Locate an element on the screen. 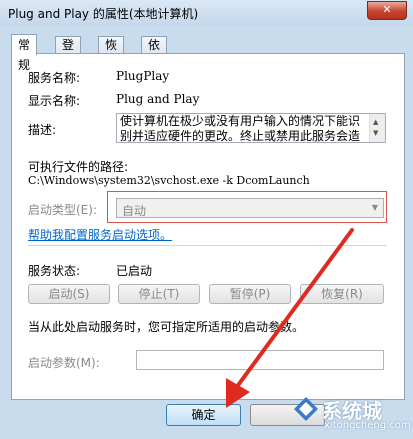 The height and width of the screenshot is (439, 413). start-params-label: 启动参数(M): is located at coordinates (64, 363).